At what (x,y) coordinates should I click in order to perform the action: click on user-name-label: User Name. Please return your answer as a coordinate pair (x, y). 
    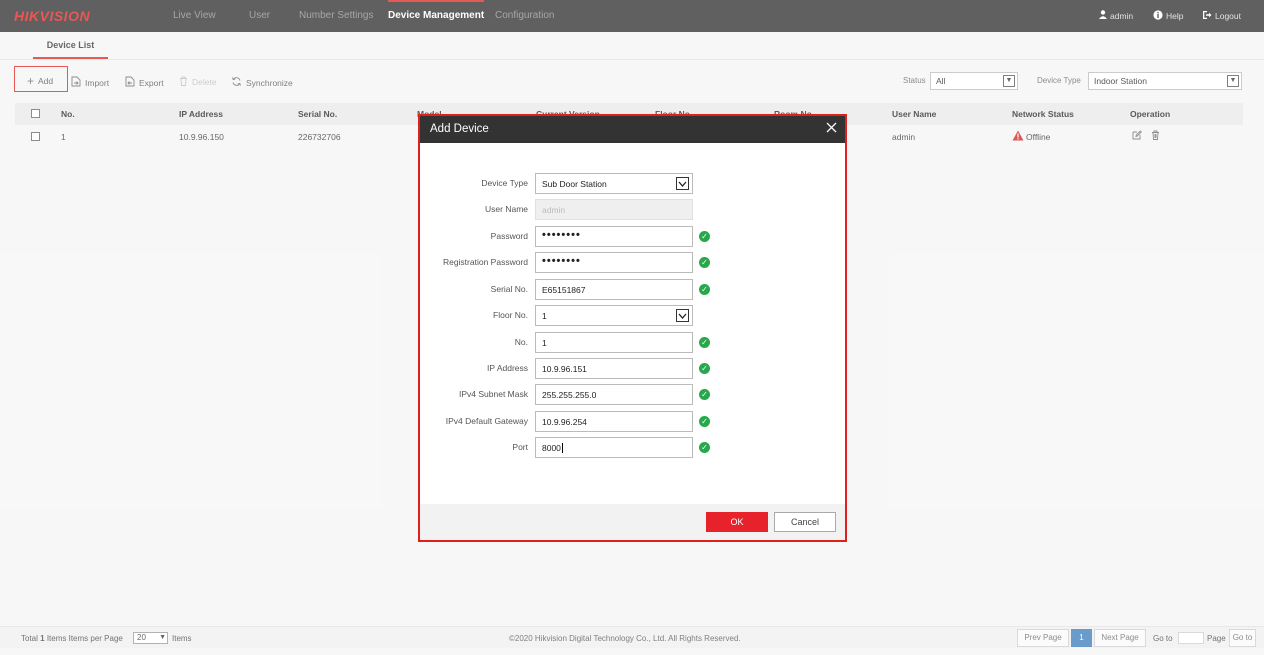
    Looking at the image, I should click on (506, 209).